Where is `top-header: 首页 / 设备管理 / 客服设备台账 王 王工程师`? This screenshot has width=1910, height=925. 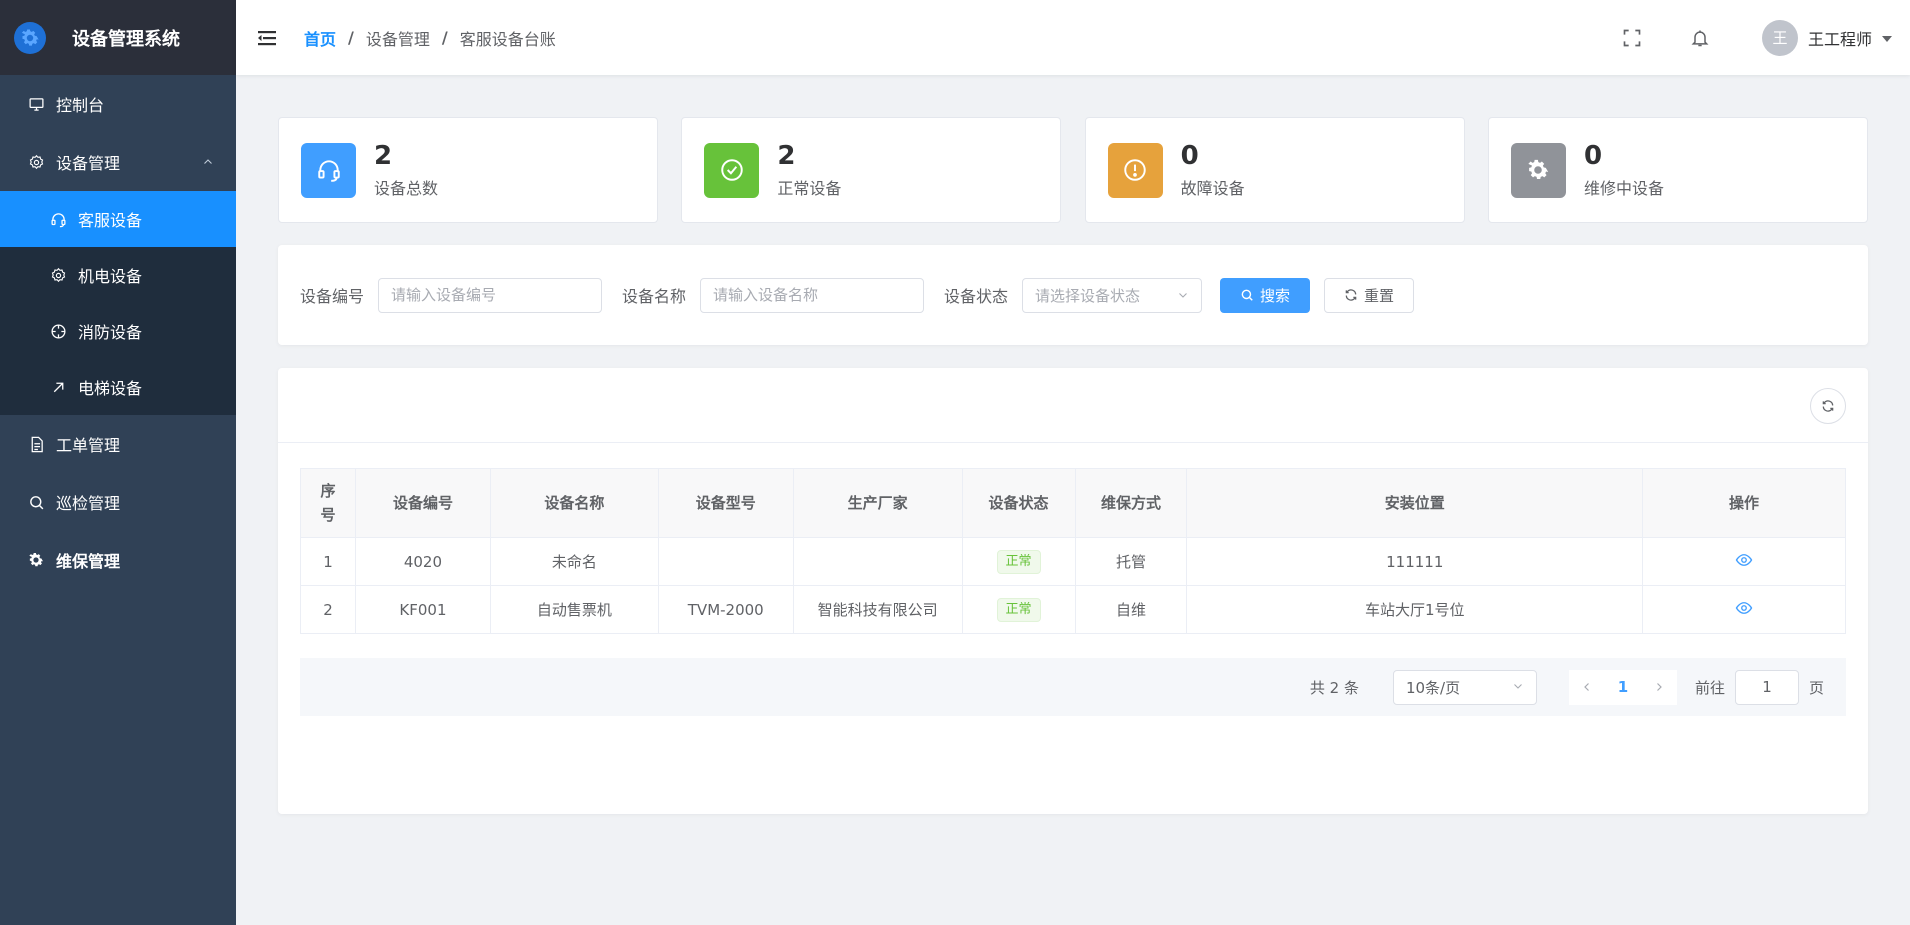 top-header: 首页 / 设备管理 / 客服设备台账 王 王工程师 is located at coordinates (1073, 37).